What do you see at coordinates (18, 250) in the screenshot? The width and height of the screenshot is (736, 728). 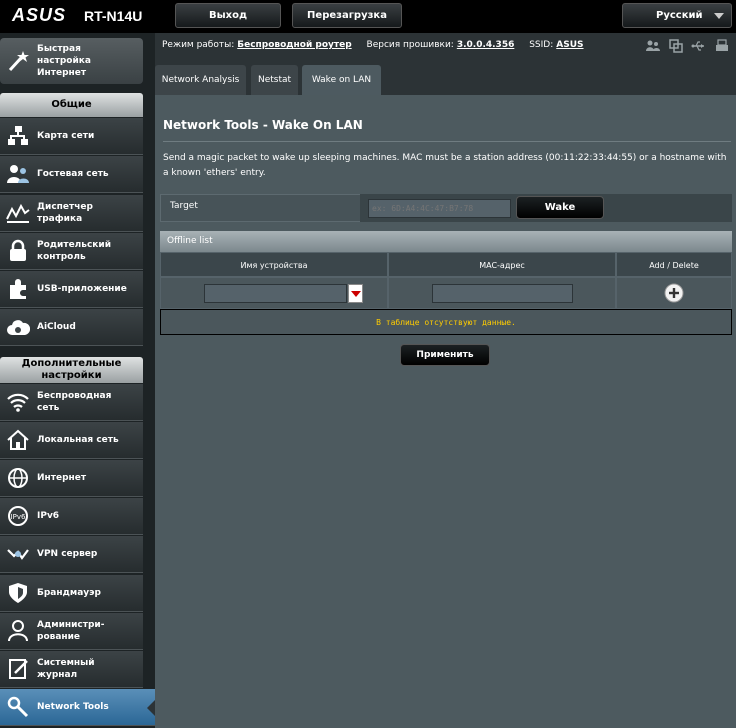 I see `parental-control-icon` at bounding box center [18, 250].